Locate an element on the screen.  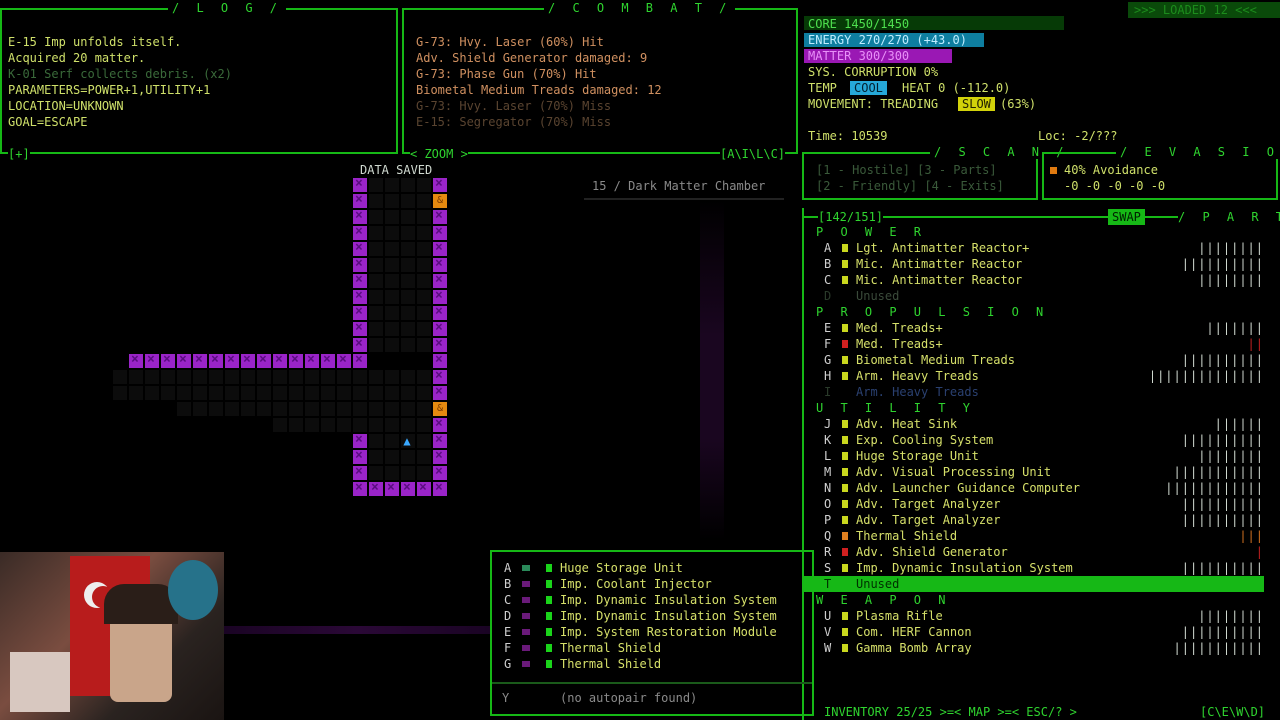
player-robot-icon: ▲ is located at coordinates (407, 441).